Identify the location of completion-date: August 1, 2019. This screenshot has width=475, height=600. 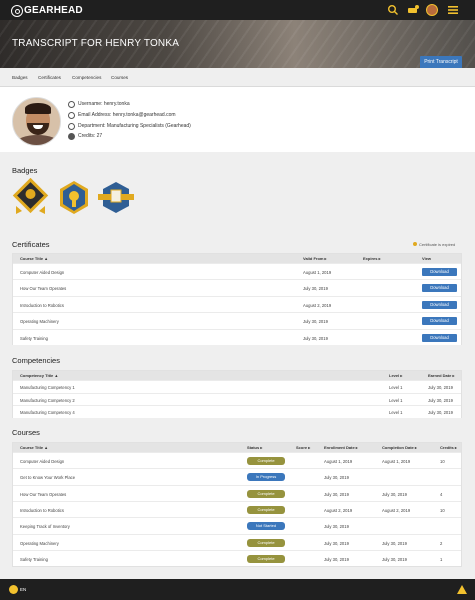
(396, 461).